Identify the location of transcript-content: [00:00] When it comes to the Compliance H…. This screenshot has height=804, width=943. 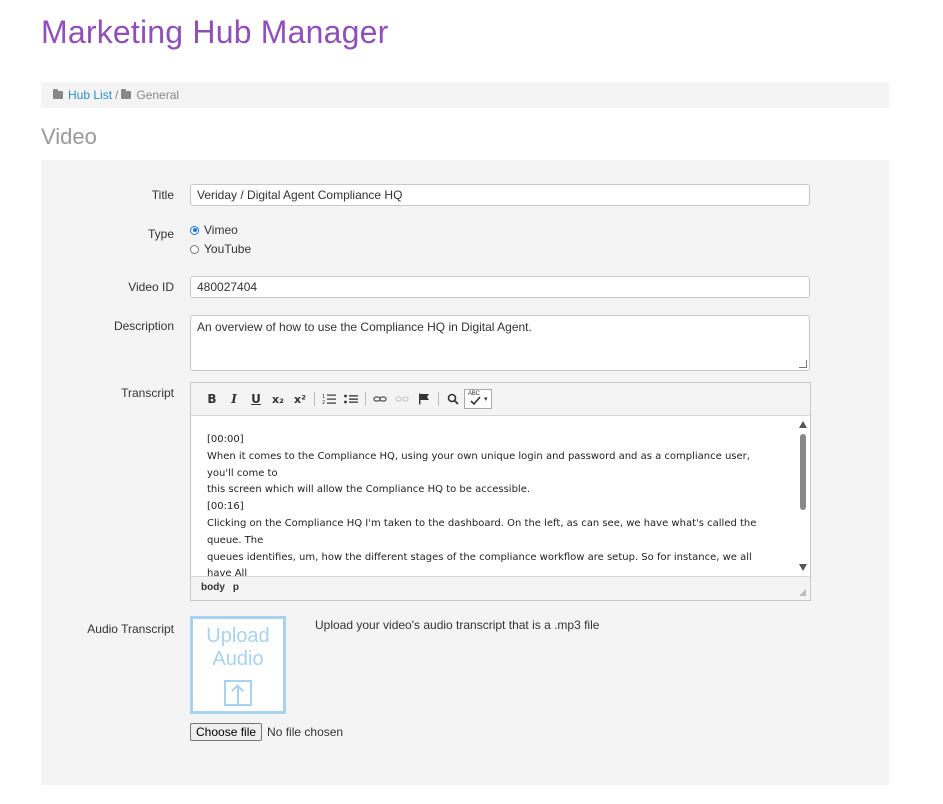
(493, 496).